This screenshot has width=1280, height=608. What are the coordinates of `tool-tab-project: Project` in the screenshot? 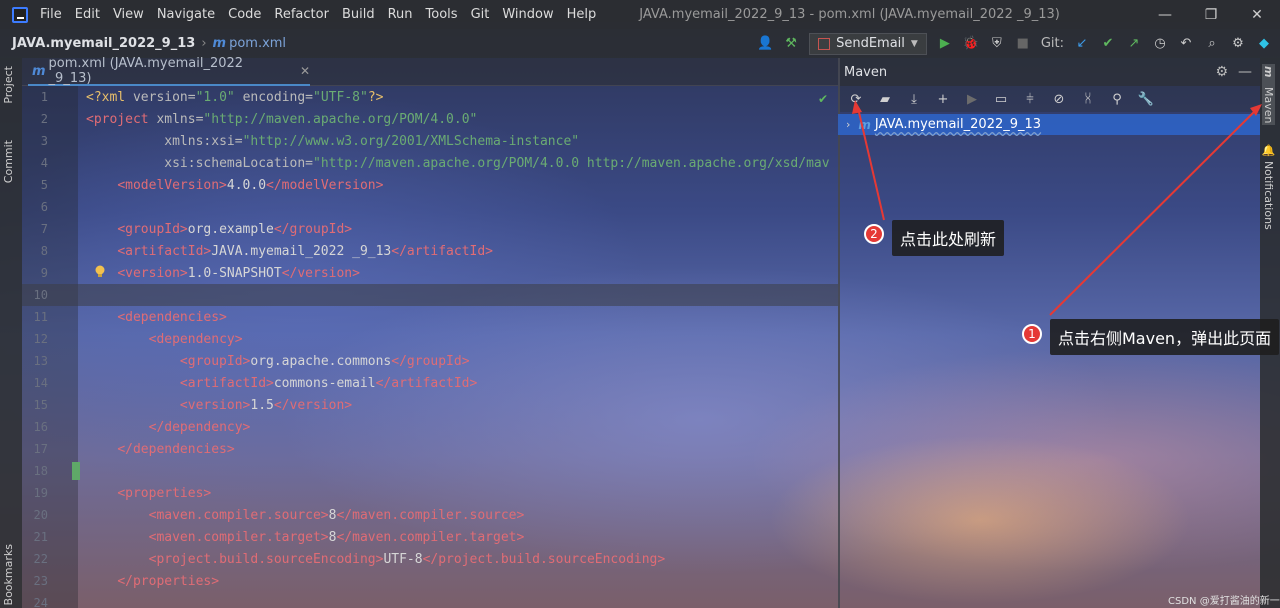 It's located at (8, 85).